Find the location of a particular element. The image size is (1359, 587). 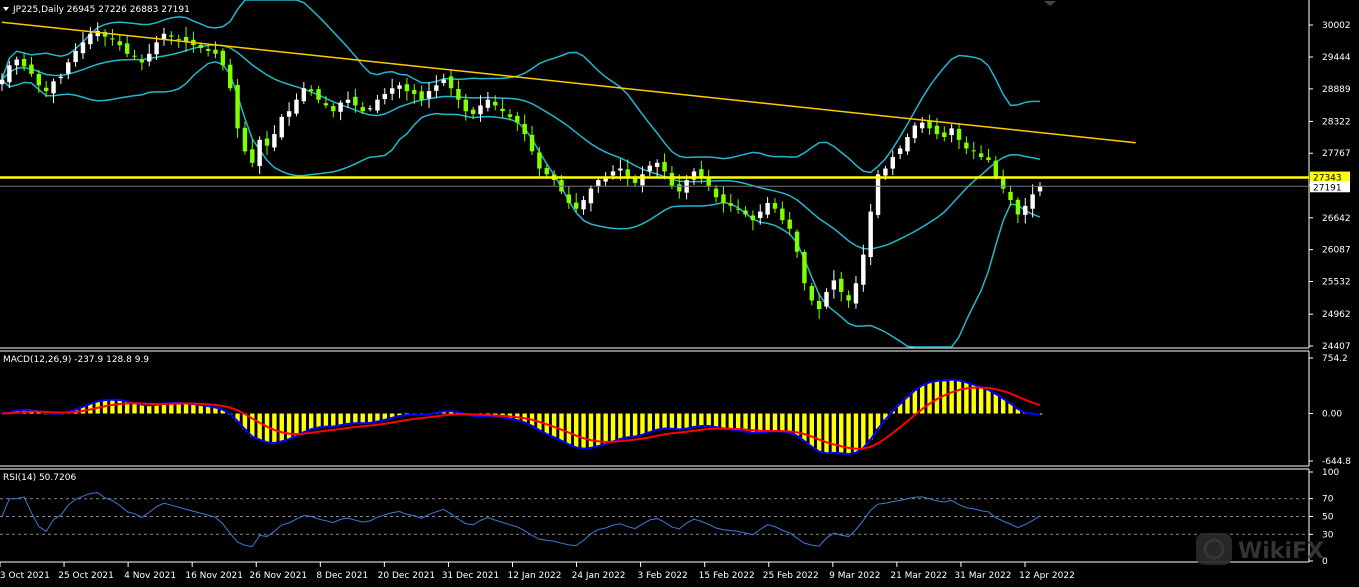

watermark-text: WikiFX is located at coordinates (1281, 551).